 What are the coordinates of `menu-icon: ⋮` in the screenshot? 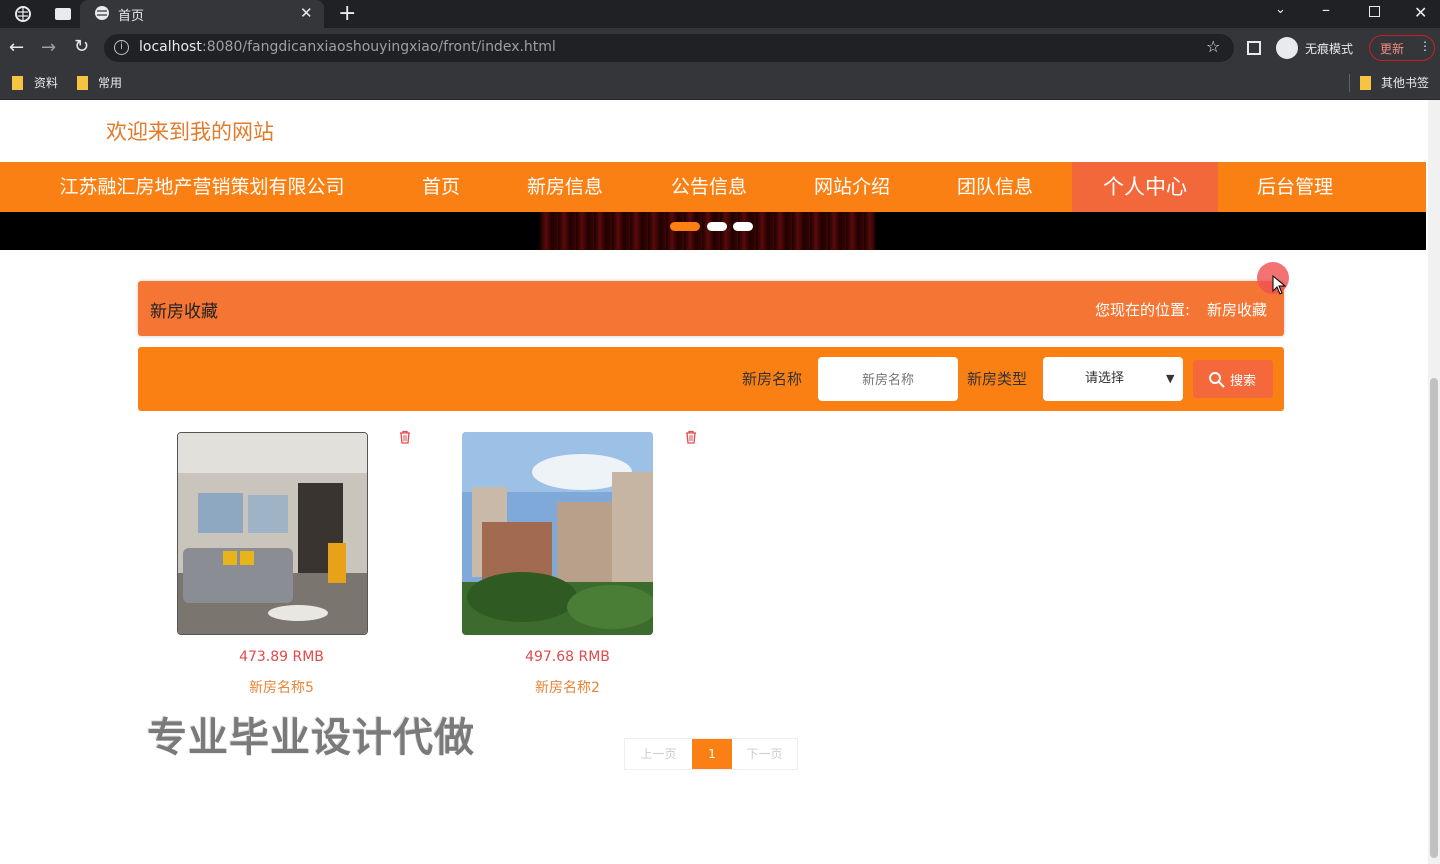 It's located at (1425, 46).